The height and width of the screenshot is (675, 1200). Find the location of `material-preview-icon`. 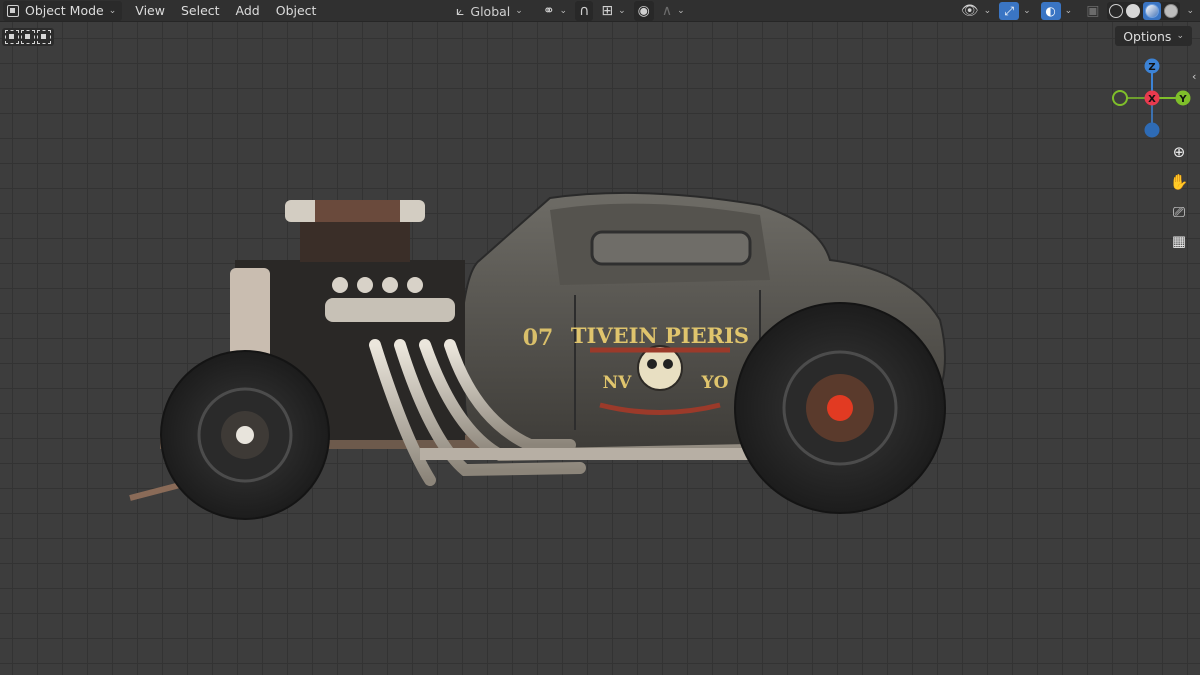

material-preview-icon is located at coordinates (1152, 11).